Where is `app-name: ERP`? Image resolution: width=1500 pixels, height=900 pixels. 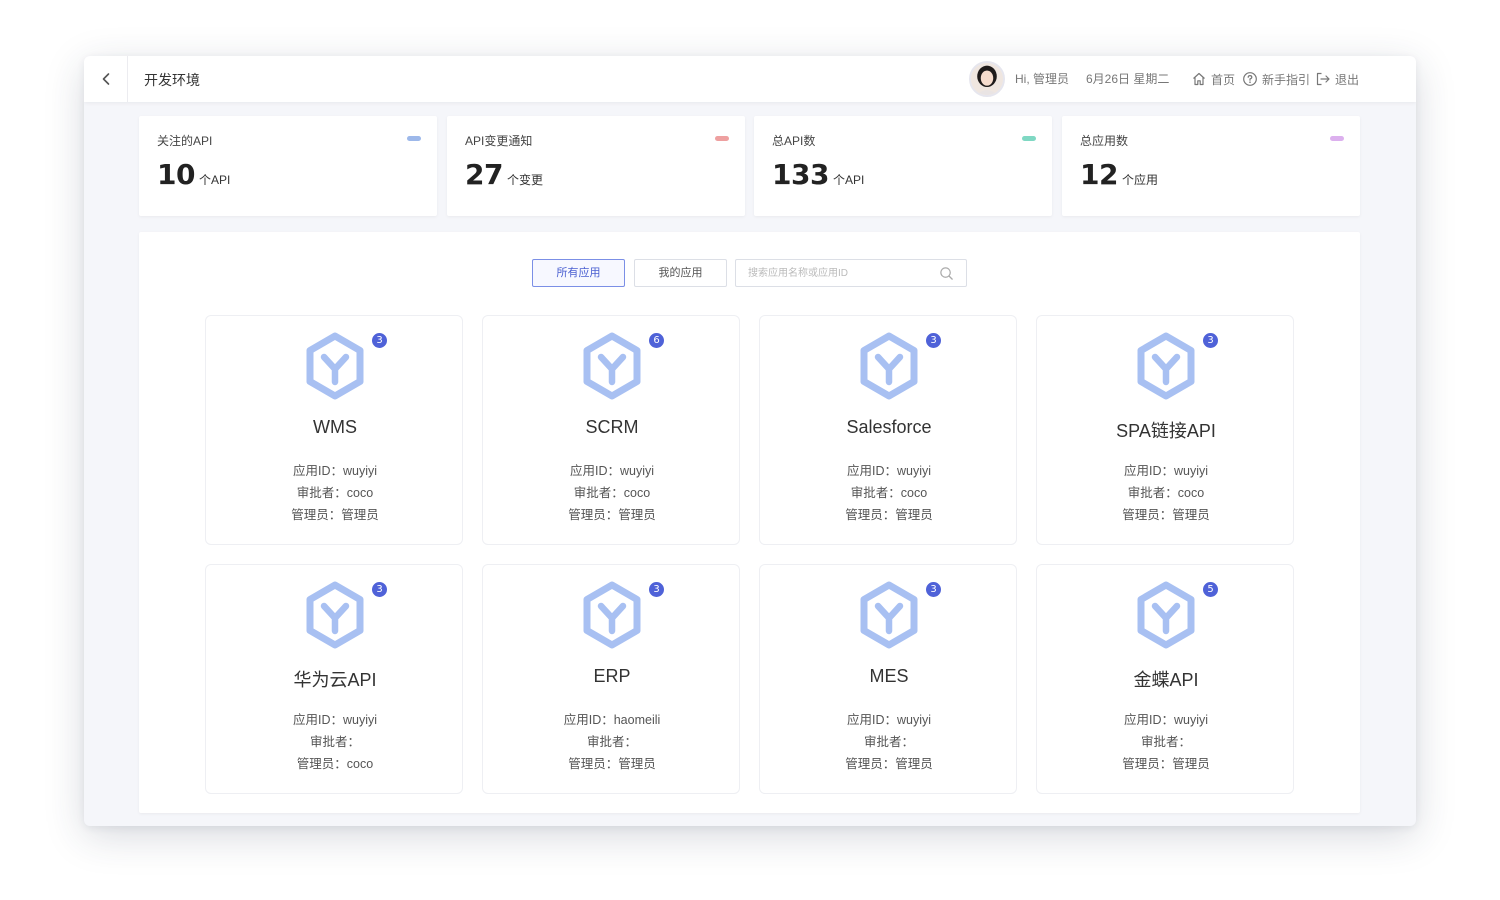 app-name: ERP is located at coordinates (612, 676).